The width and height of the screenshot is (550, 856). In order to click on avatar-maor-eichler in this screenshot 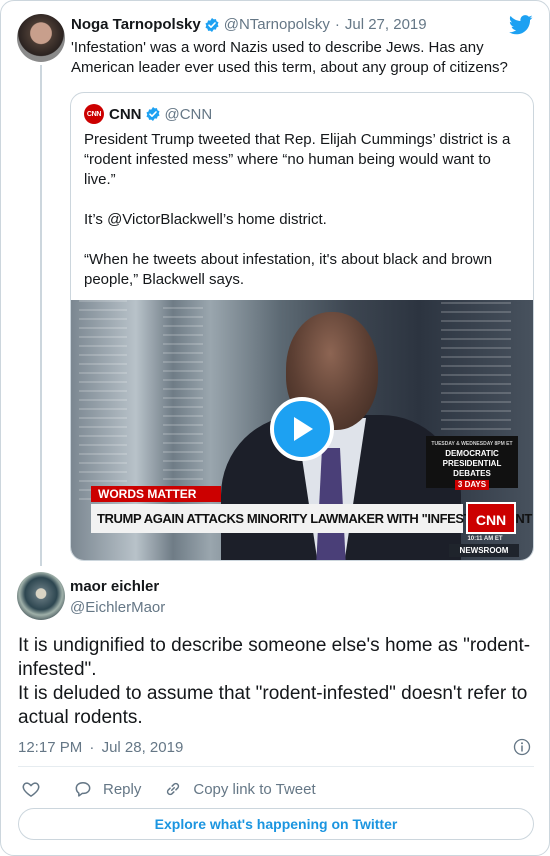, I will do `click(41, 596)`.